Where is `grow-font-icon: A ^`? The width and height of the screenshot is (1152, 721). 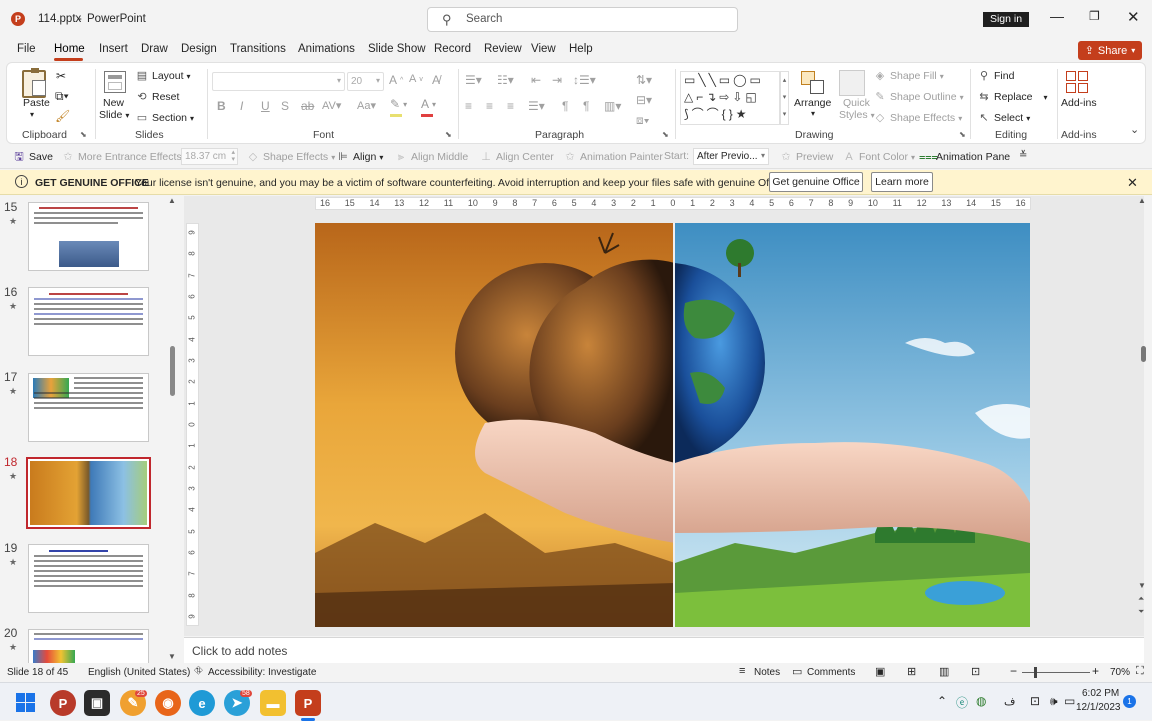 grow-font-icon: A ^ is located at coordinates (396, 80).